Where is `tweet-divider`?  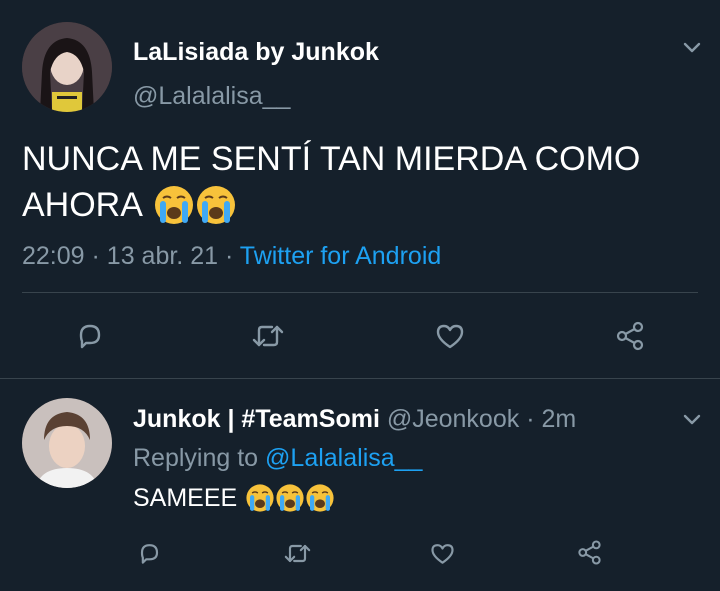 tweet-divider is located at coordinates (360, 292).